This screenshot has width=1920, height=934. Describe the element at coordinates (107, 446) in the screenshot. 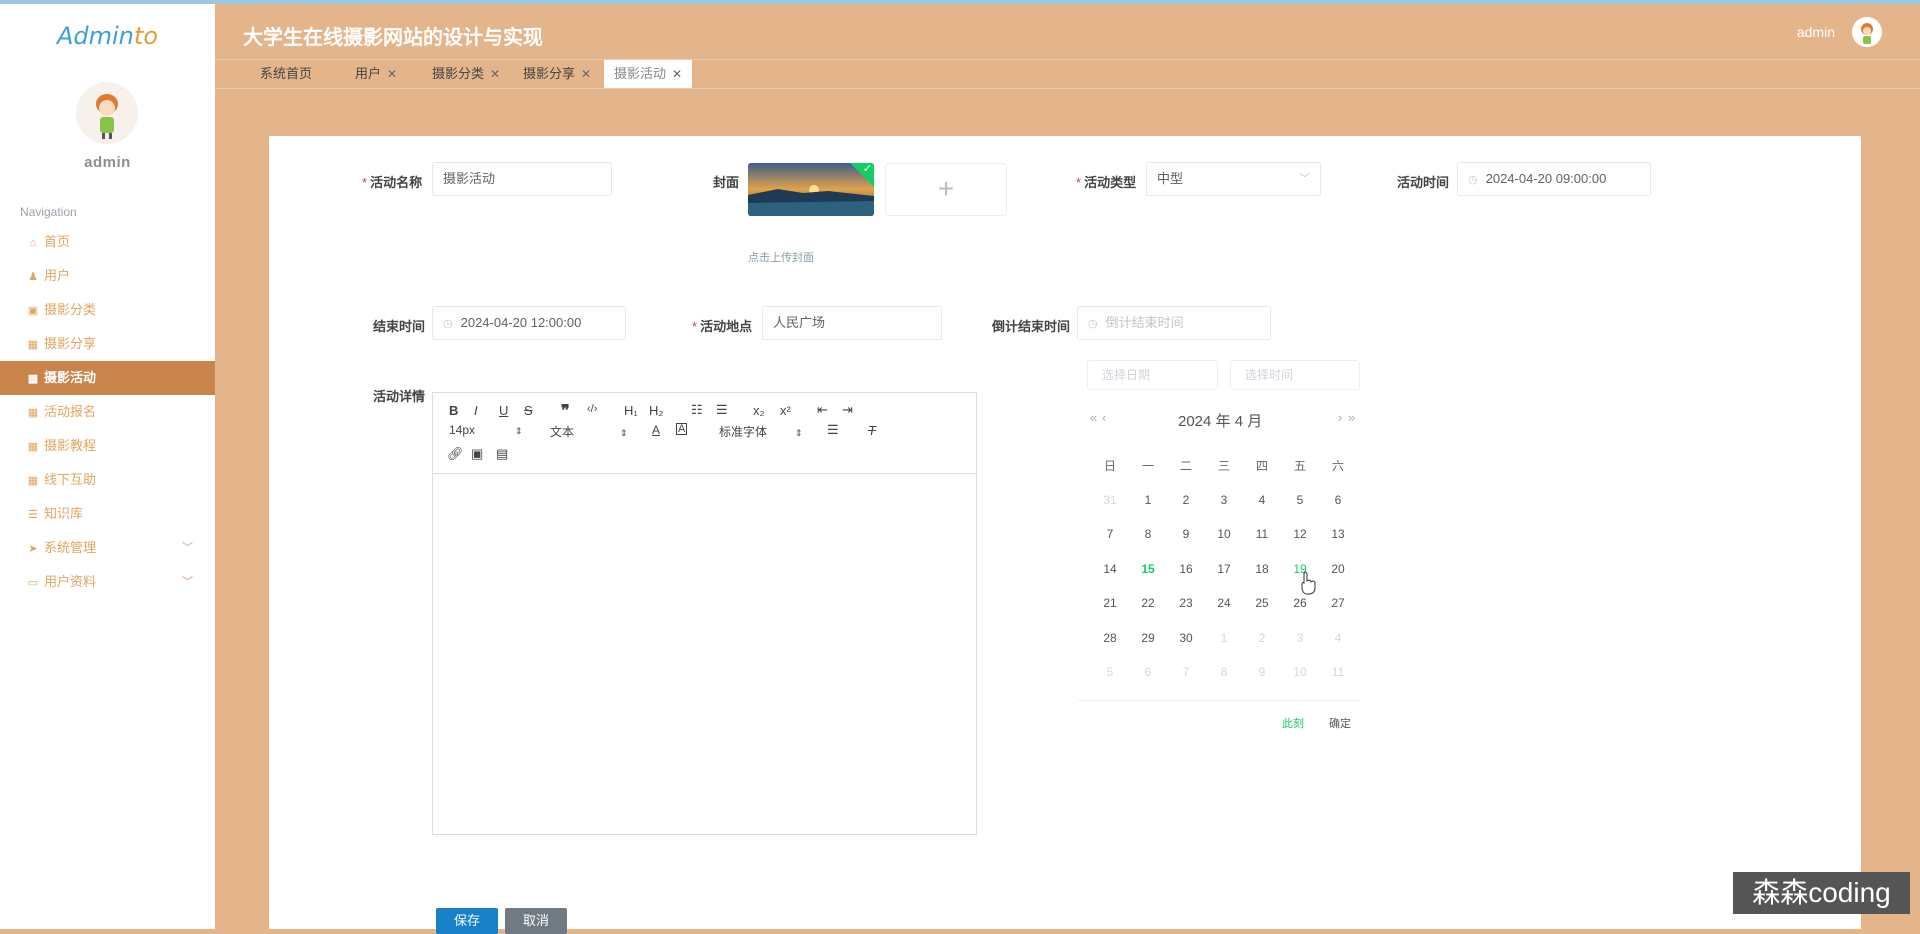

I see `sidebar-item: ▦ 摄影教程` at that location.